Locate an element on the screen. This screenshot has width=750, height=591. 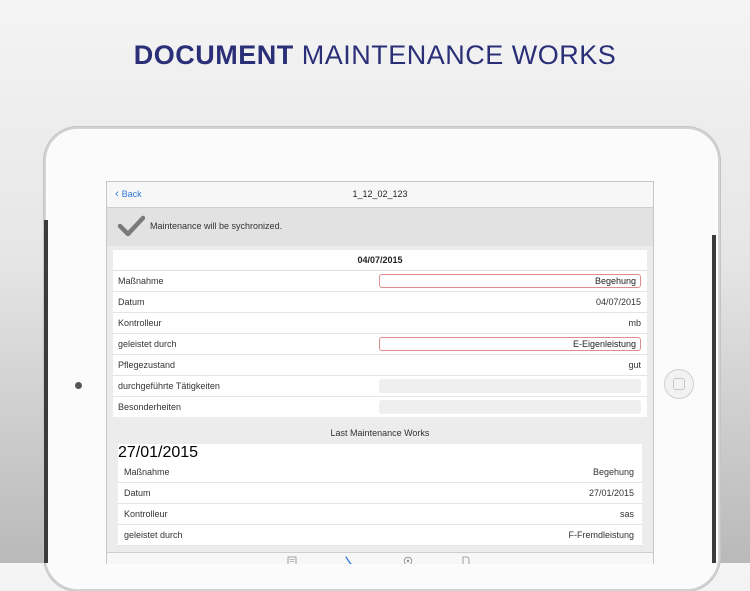
camera-icon is located at coordinates (78, 385).